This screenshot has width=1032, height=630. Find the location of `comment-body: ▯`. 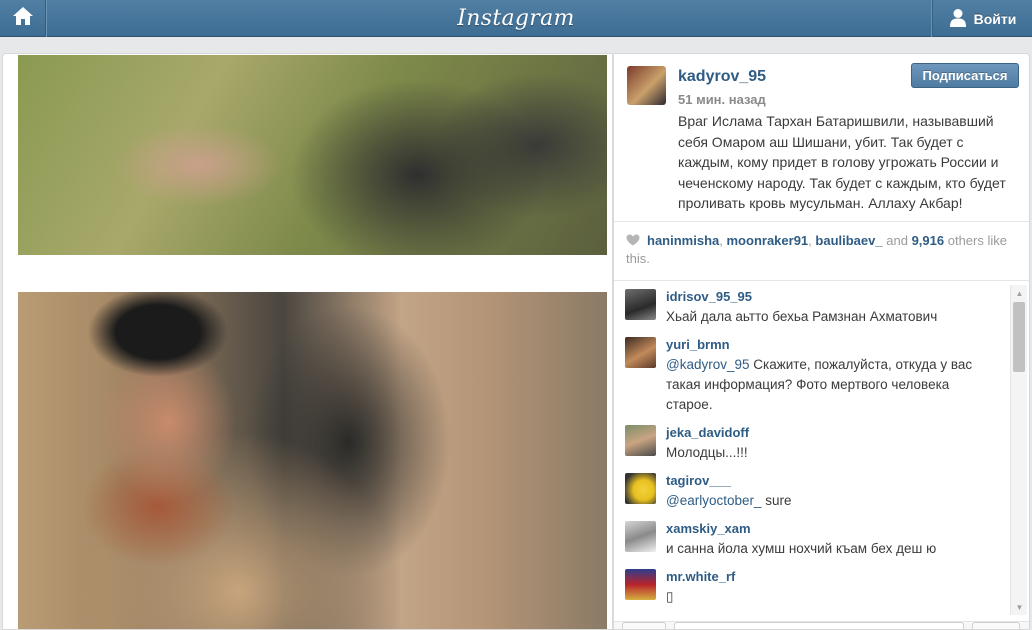

comment-body: ▯ is located at coordinates (670, 596).